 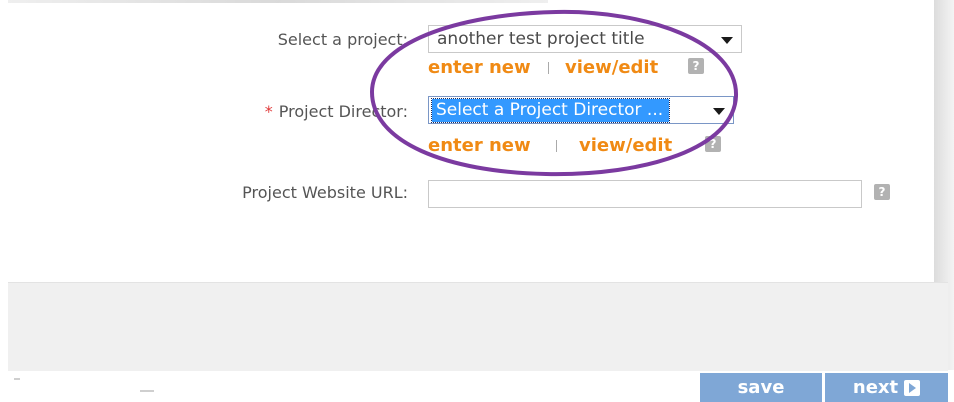 I want to click on save-button-label: save, so click(x=761, y=387).